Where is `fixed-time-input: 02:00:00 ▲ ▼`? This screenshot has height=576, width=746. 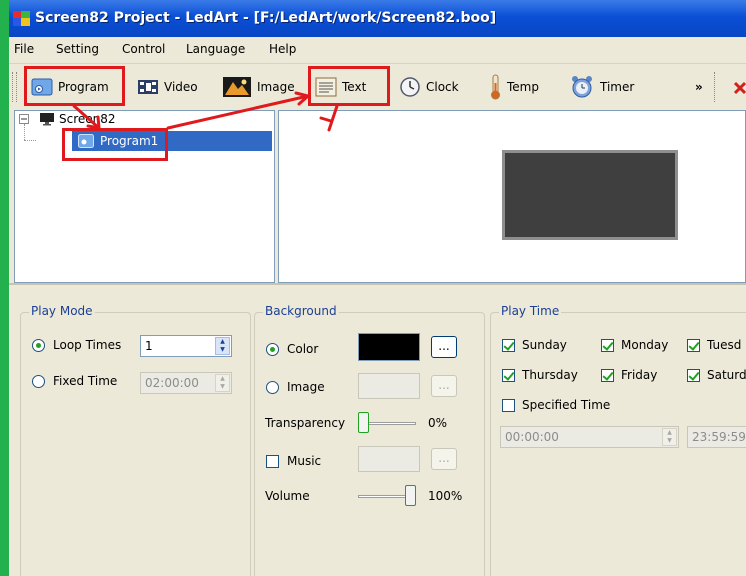 fixed-time-input: 02:00:00 ▲ ▼ is located at coordinates (186, 383).